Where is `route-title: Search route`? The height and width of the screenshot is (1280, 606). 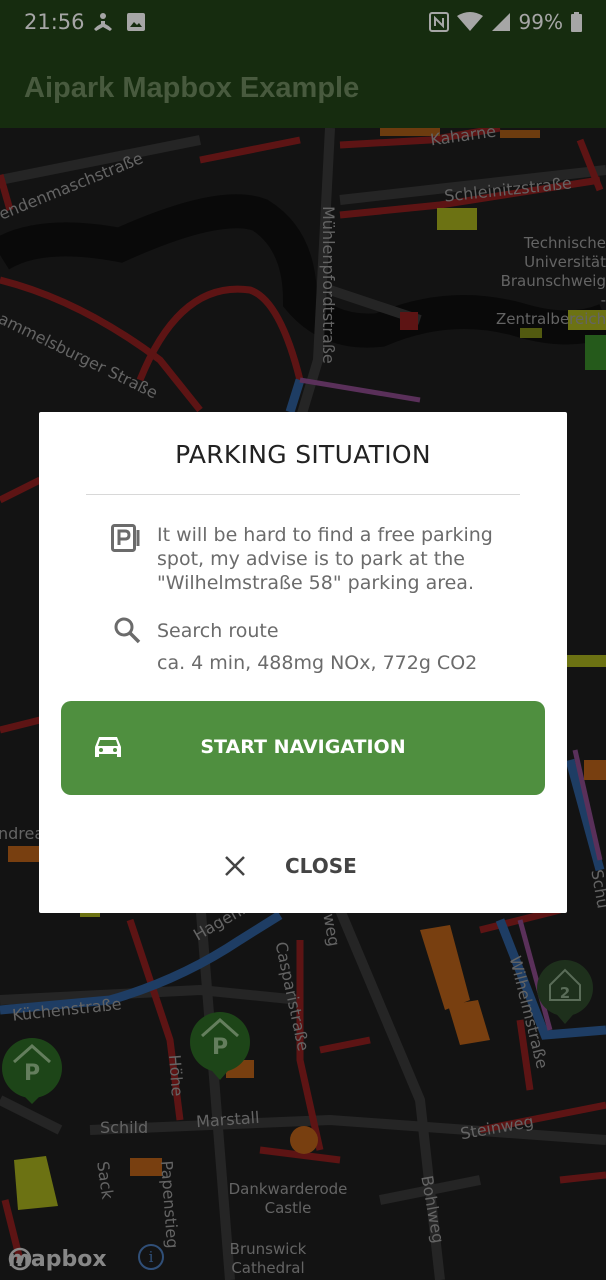
route-title: Search route is located at coordinates (218, 631).